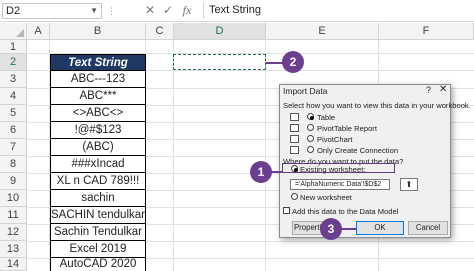 This screenshot has width=474, height=271. Describe the element at coordinates (428, 90) in the screenshot. I see `help-icon: ?` at that location.